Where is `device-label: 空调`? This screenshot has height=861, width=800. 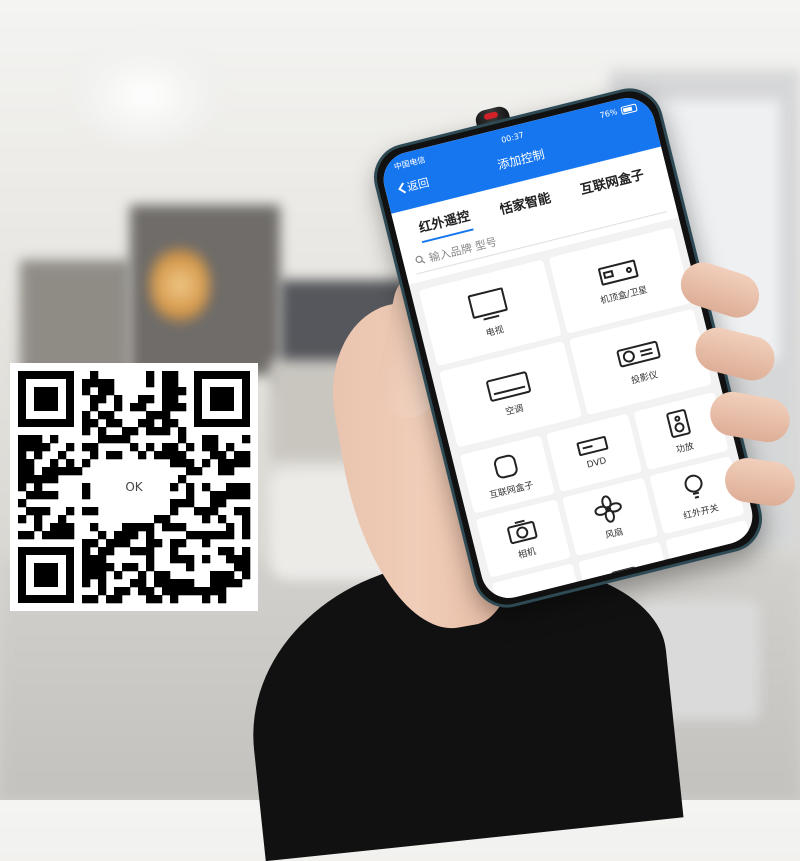
device-label: 空调 is located at coordinates (514, 410).